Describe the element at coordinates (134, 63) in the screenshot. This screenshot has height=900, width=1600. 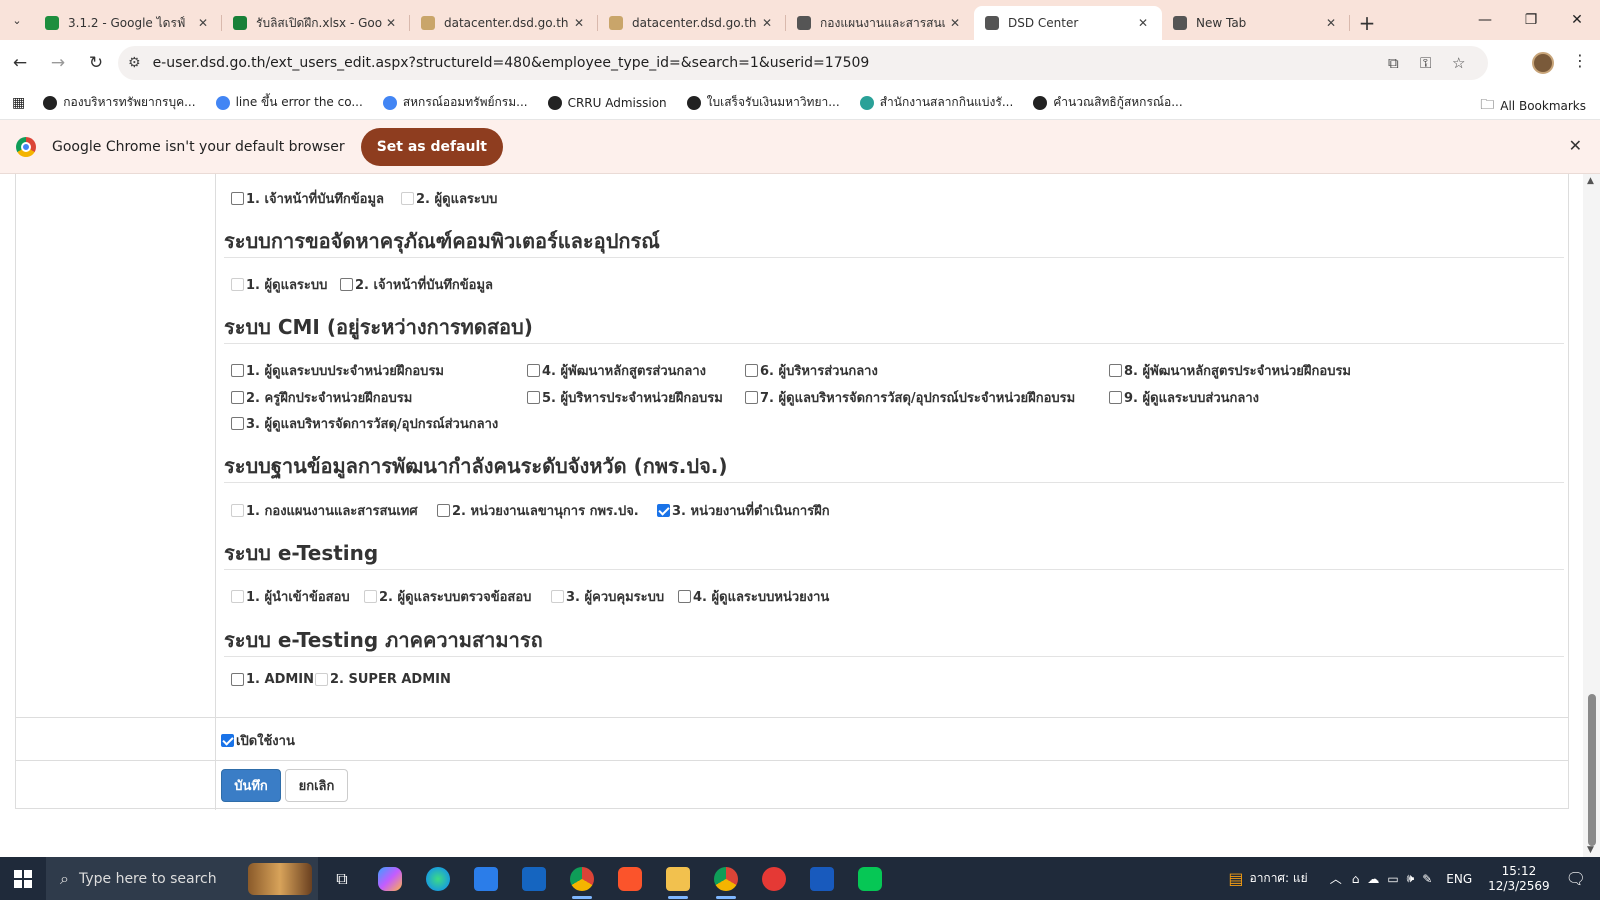
I see `site-info-icon: ⚙` at that location.